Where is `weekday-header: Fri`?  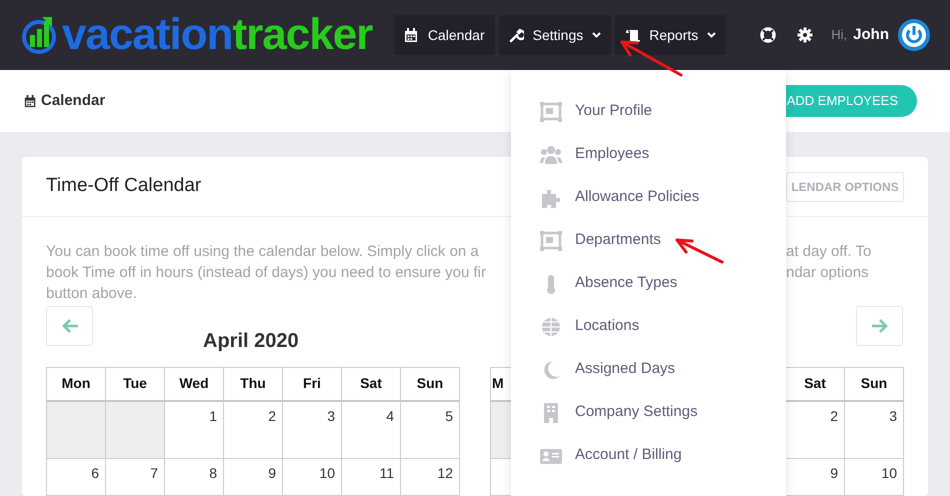 weekday-header: Fri is located at coordinates (312, 384).